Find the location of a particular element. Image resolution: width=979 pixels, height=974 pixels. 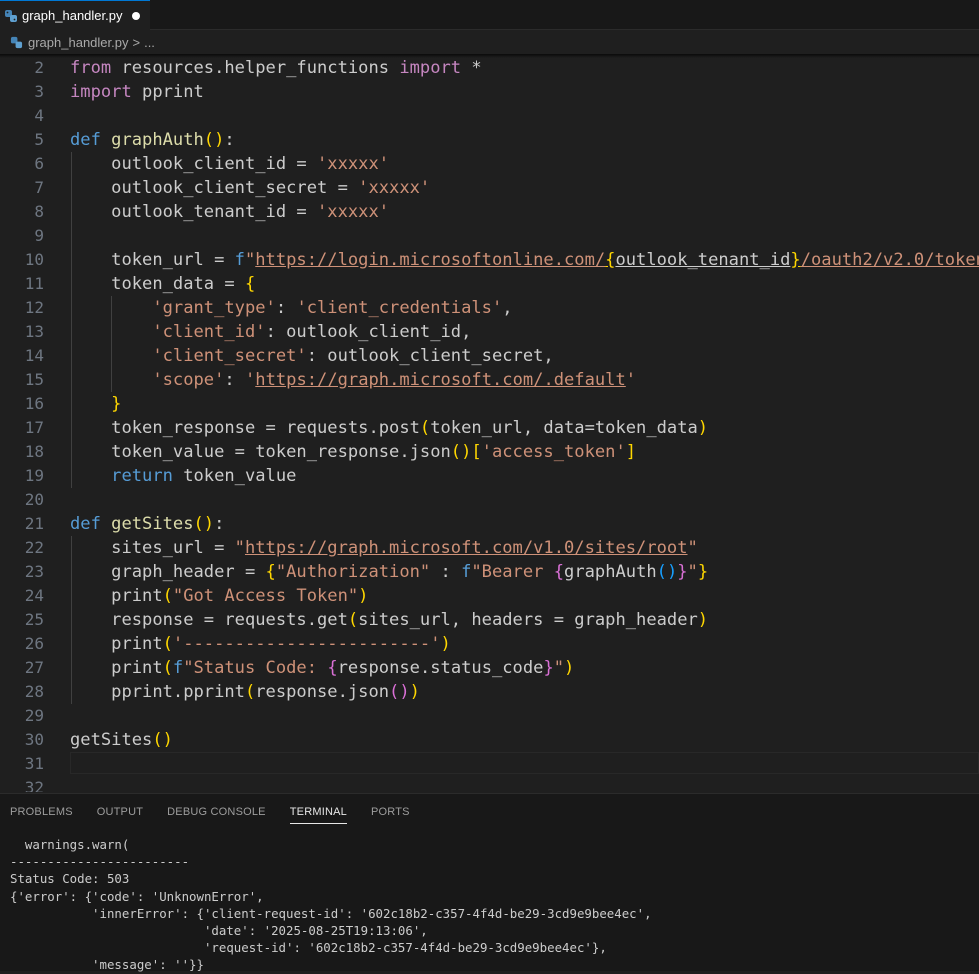

line-number: 16 is located at coordinates (34, 403).